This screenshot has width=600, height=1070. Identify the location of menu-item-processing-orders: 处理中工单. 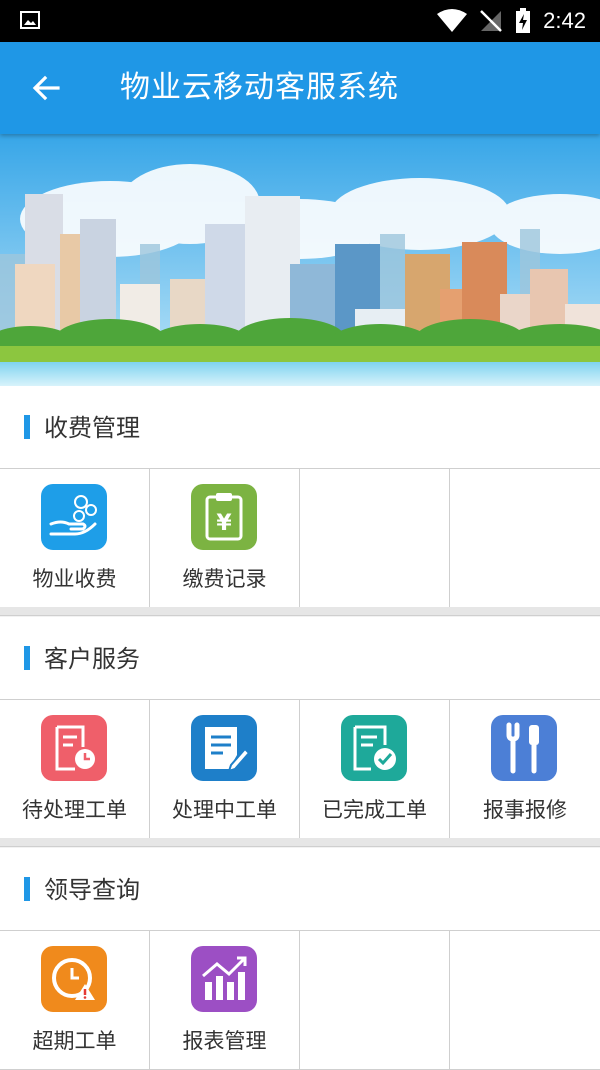
(225, 769).